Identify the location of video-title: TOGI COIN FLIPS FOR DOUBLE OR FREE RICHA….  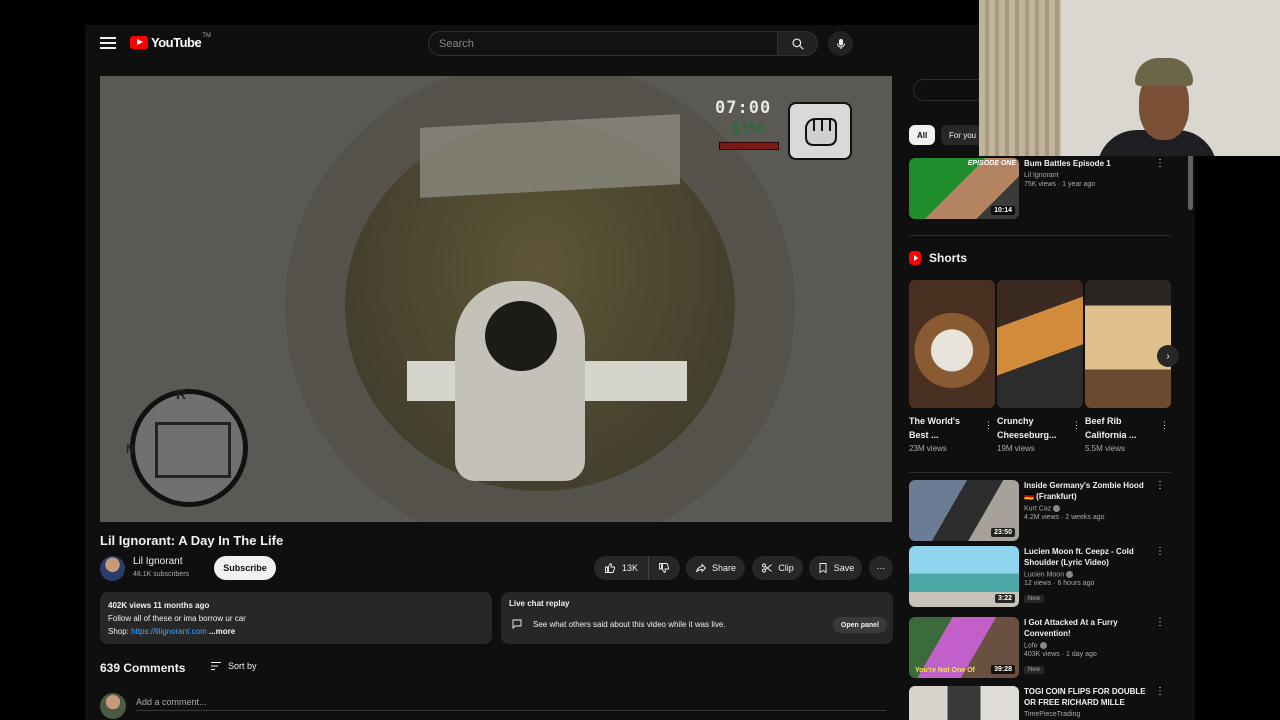
(1089, 697).